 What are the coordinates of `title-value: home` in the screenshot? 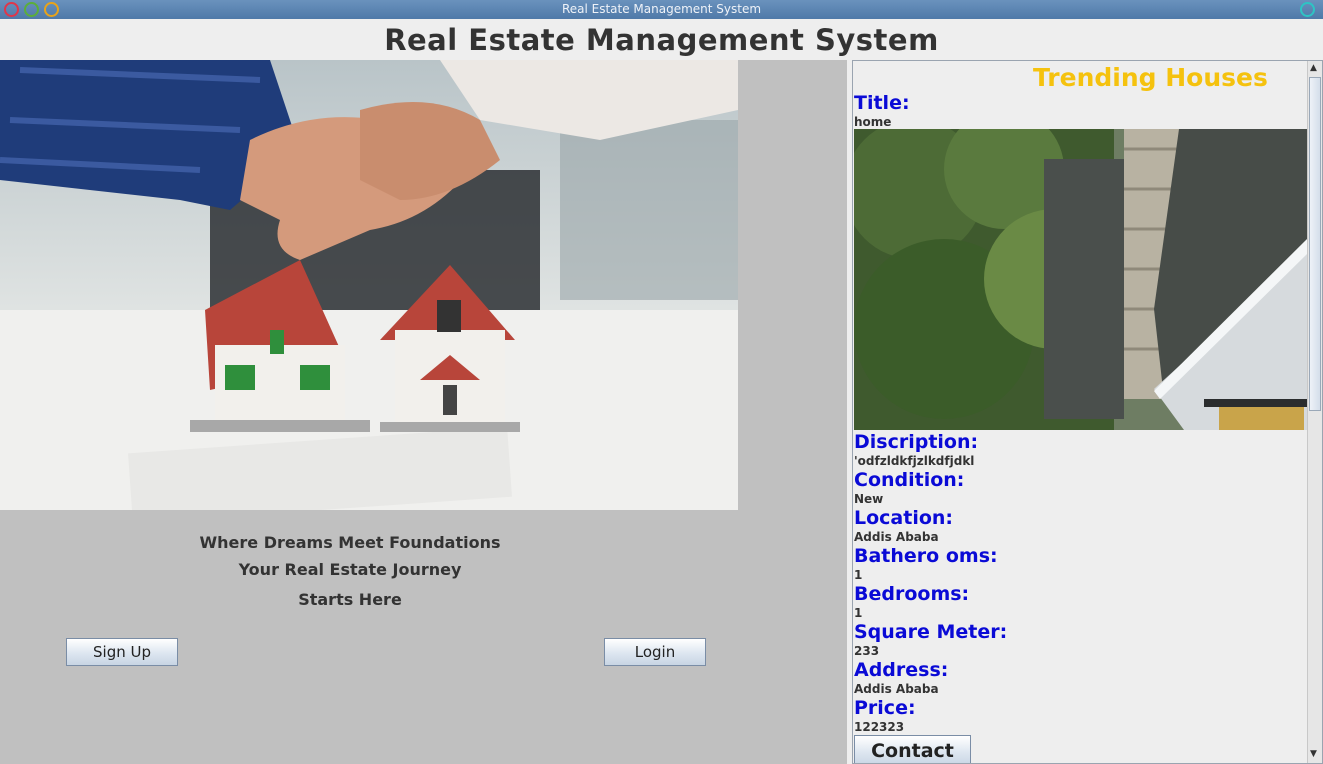 It's located at (873, 122).